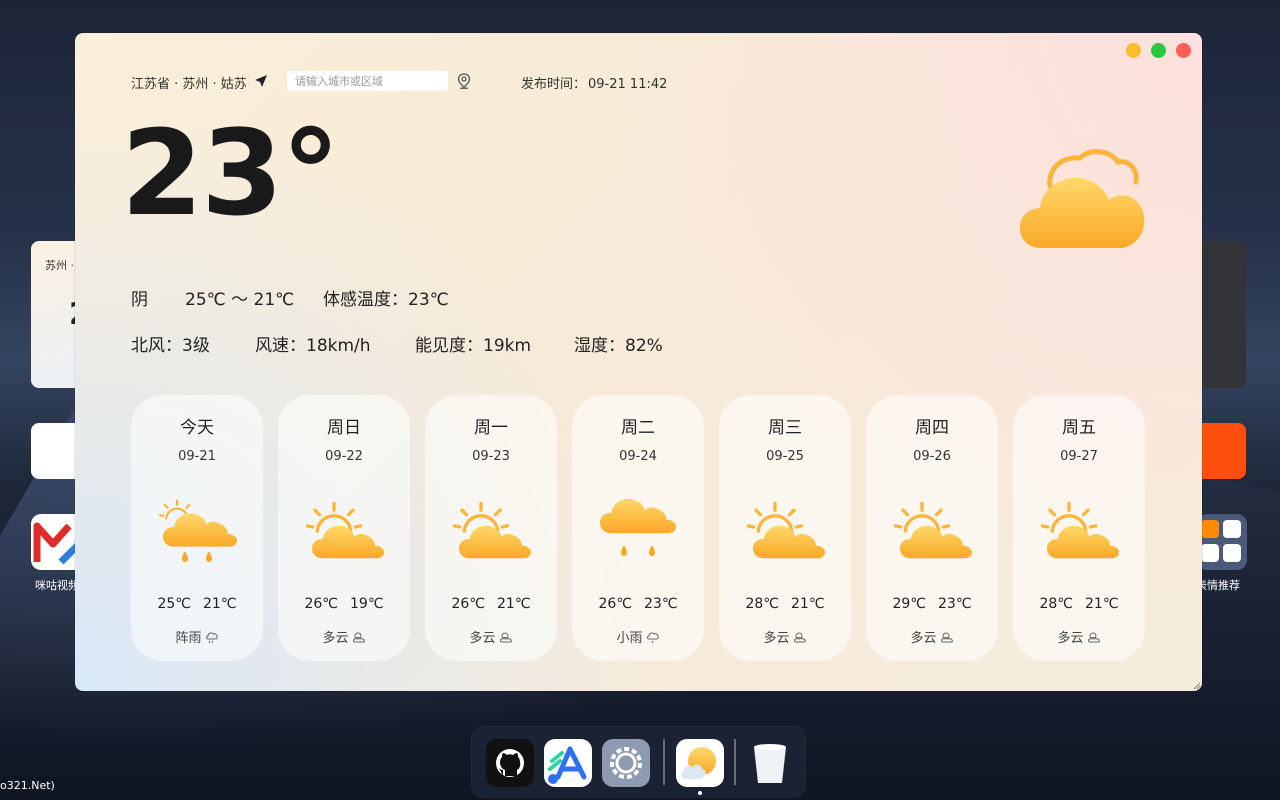 Image resolution: width=1280 pixels, height=800 pixels. I want to click on forecast-temps: 29℃ 23℃, so click(932, 604).